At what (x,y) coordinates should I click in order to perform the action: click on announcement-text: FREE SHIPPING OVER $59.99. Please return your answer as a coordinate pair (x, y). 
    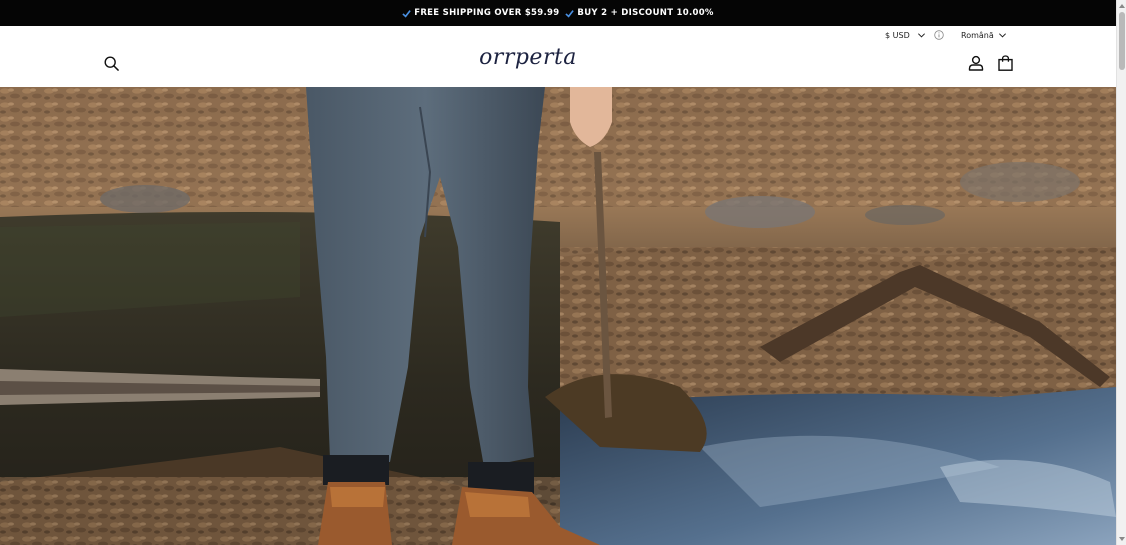
    Looking at the image, I should click on (487, 13).